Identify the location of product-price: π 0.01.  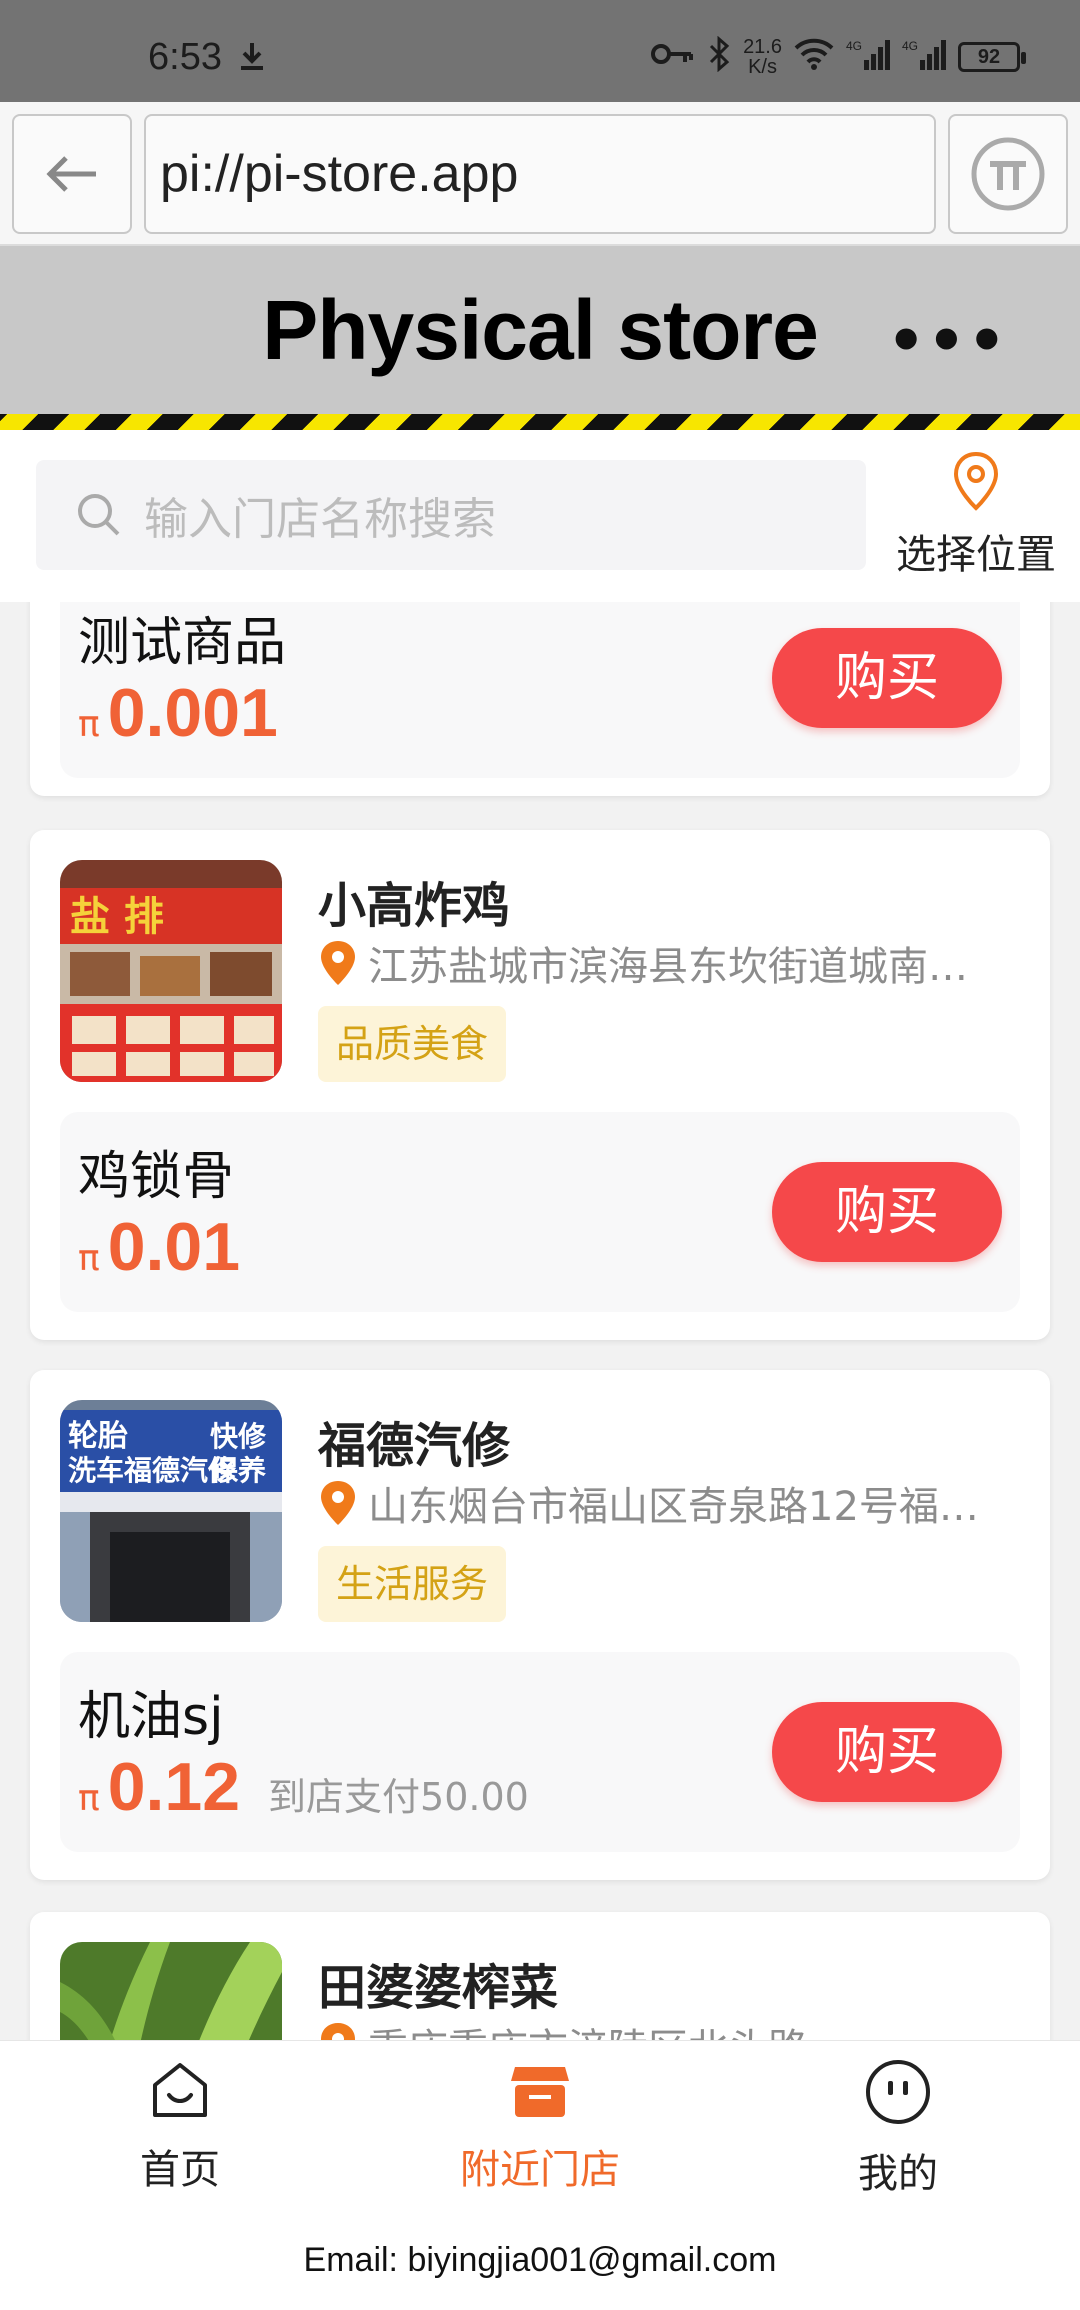
(159, 1247).